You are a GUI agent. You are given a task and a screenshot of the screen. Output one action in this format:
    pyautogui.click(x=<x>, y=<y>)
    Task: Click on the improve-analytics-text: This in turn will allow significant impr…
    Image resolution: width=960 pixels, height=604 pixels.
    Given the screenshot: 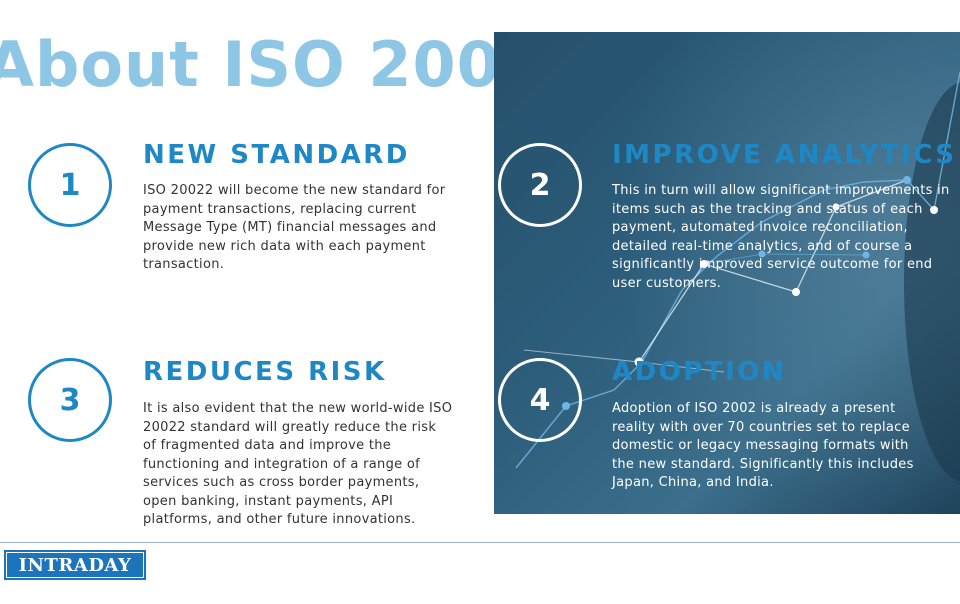 What is the action you would take?
    pyautogui.click(x=781, y=237)
    